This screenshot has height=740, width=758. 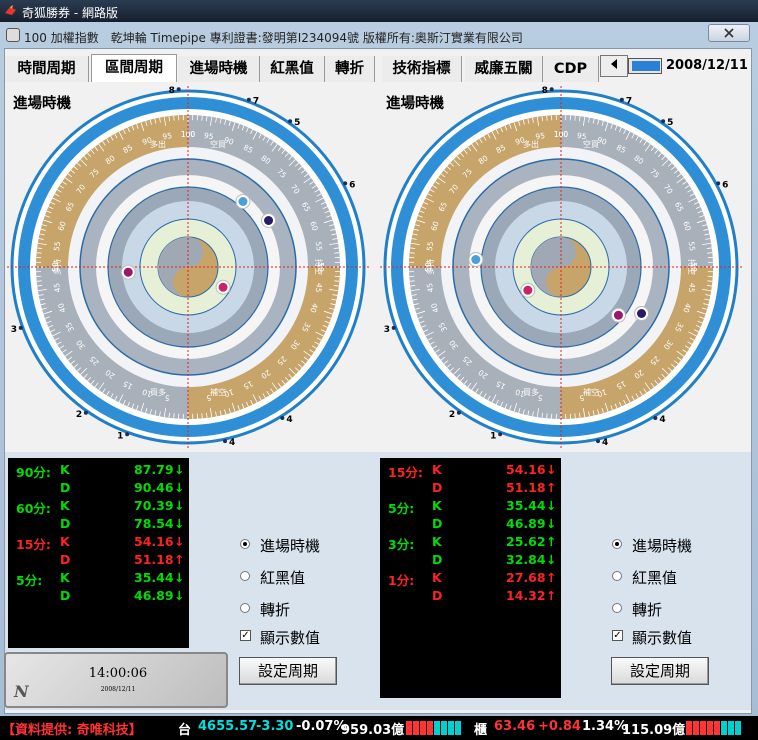 I want to click on left-arrow-icon, so click(x=614, y=64).